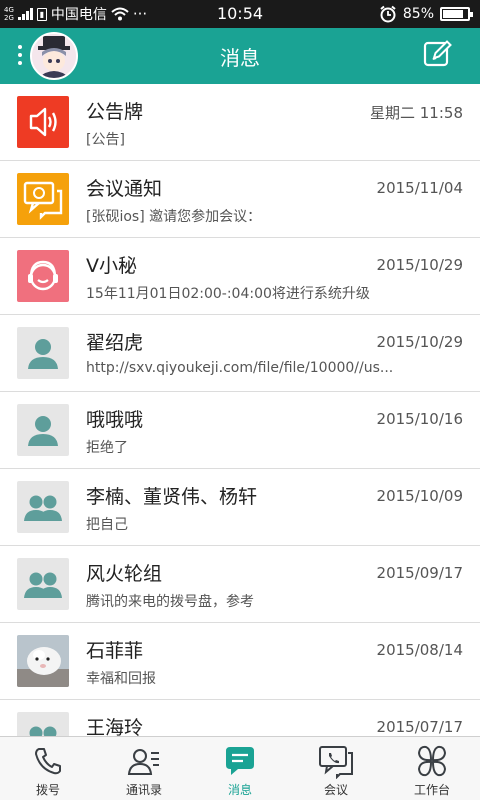 The width and height of the screenshot is (480, 800). I want to click on message-preview: 15年11月01日02:00-:04:00将进行系统升级, so click(228, 294).